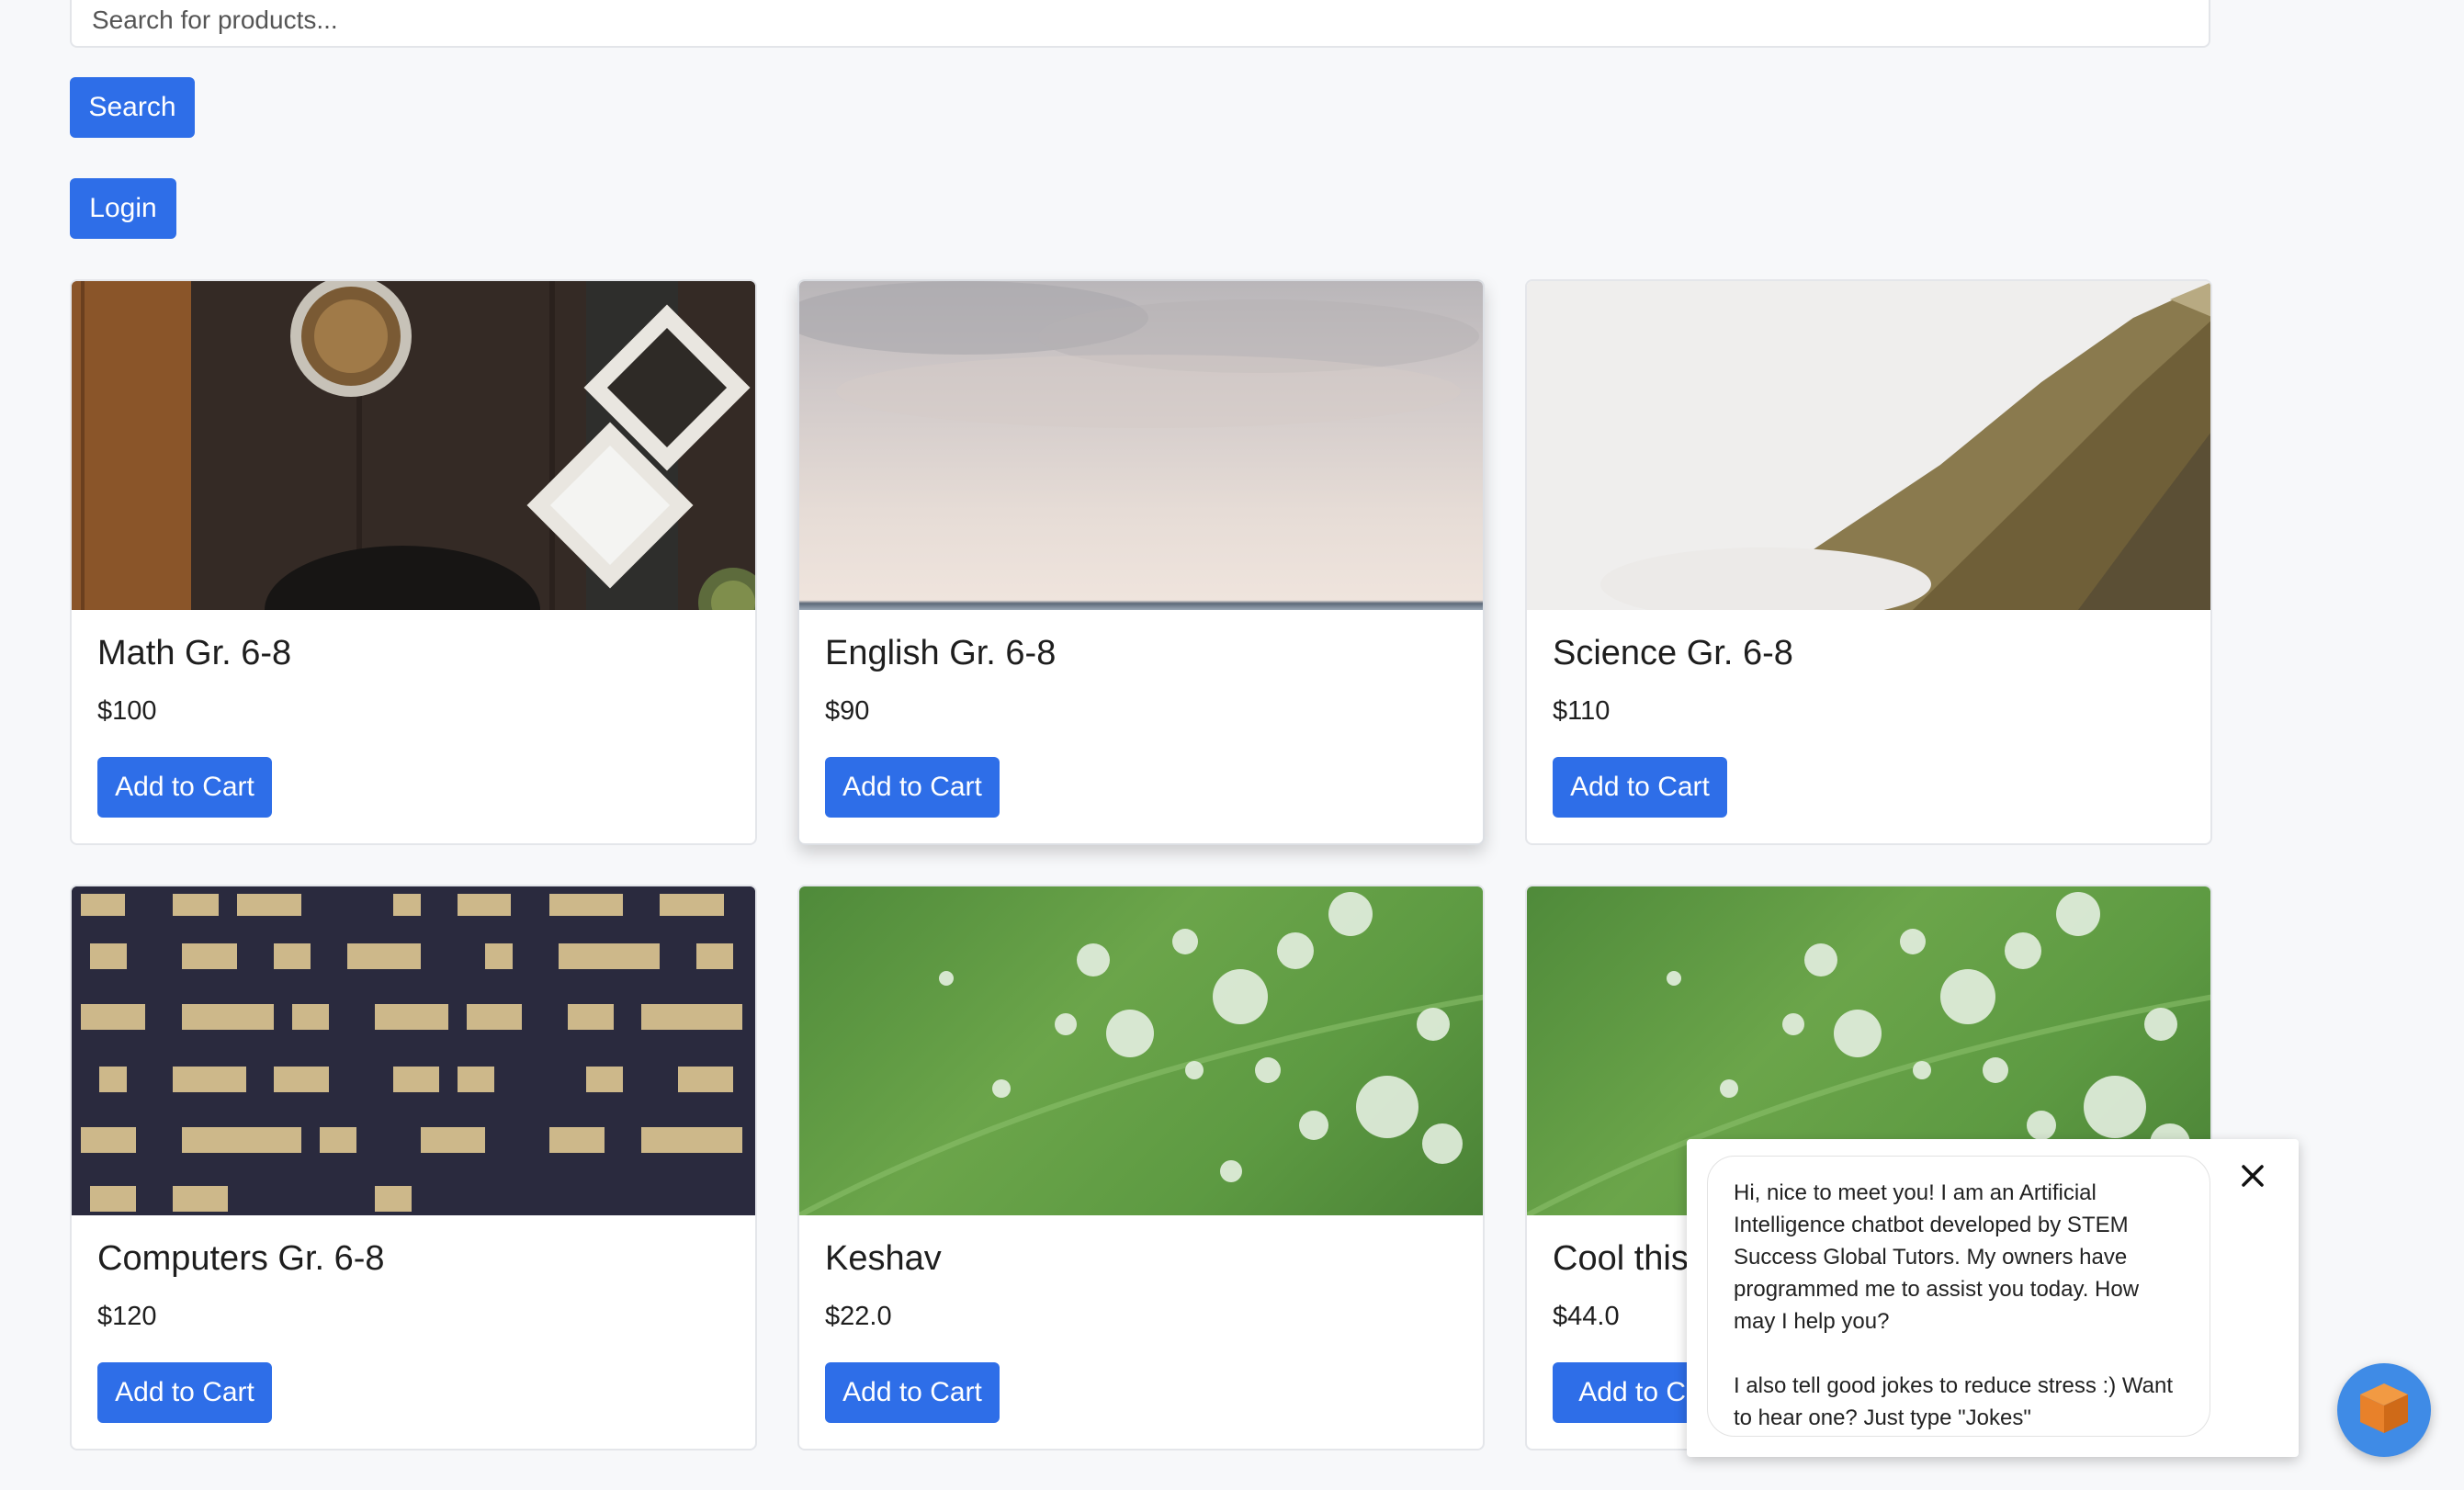 This screenshot has height=1490, width=2464. What do you see at coordinates (132, 107) in the screenshot?
I see `search-button: Search` at bounding box center [132, 107].